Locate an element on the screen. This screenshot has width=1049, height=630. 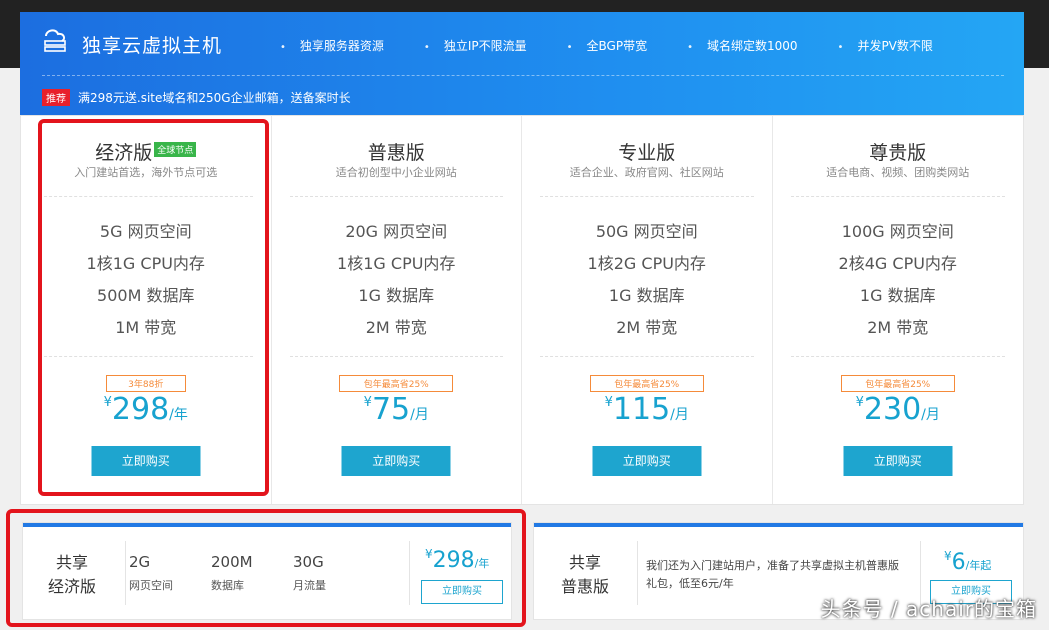
promo-line: 推荐 满298元送.site域名和250G企业邮箱，送备案时长 is located at coordinates (196, 97).